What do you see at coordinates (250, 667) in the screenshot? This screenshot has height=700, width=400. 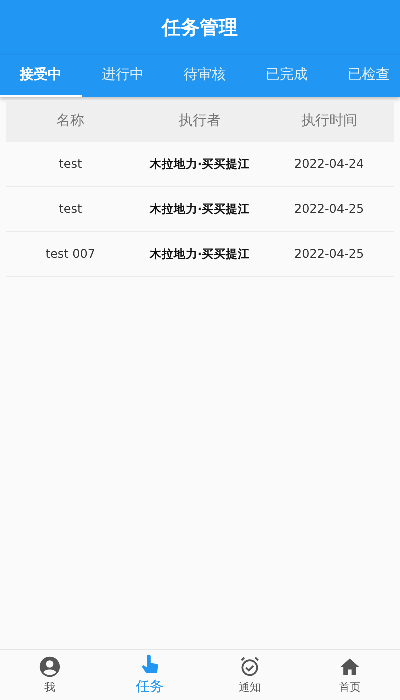 I see `alarm-clock-icon` at bounding box center [250, 667].